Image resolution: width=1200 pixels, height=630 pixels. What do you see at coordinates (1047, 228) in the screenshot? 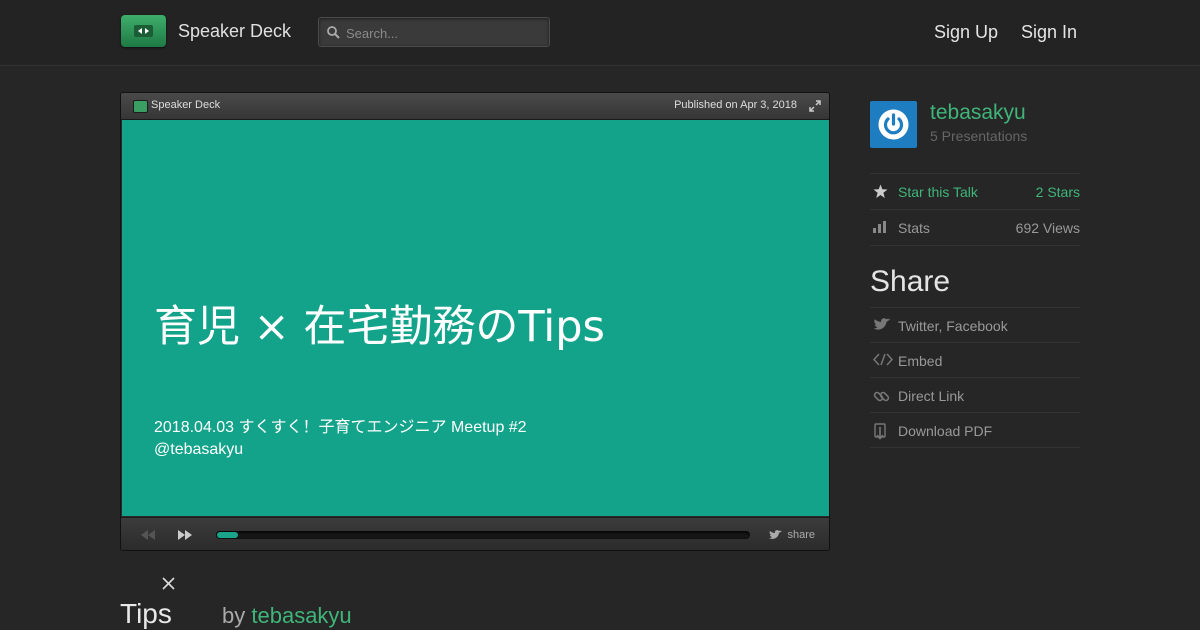
I see `stats-views: 692 Views` at bounding box center [1047, 228].